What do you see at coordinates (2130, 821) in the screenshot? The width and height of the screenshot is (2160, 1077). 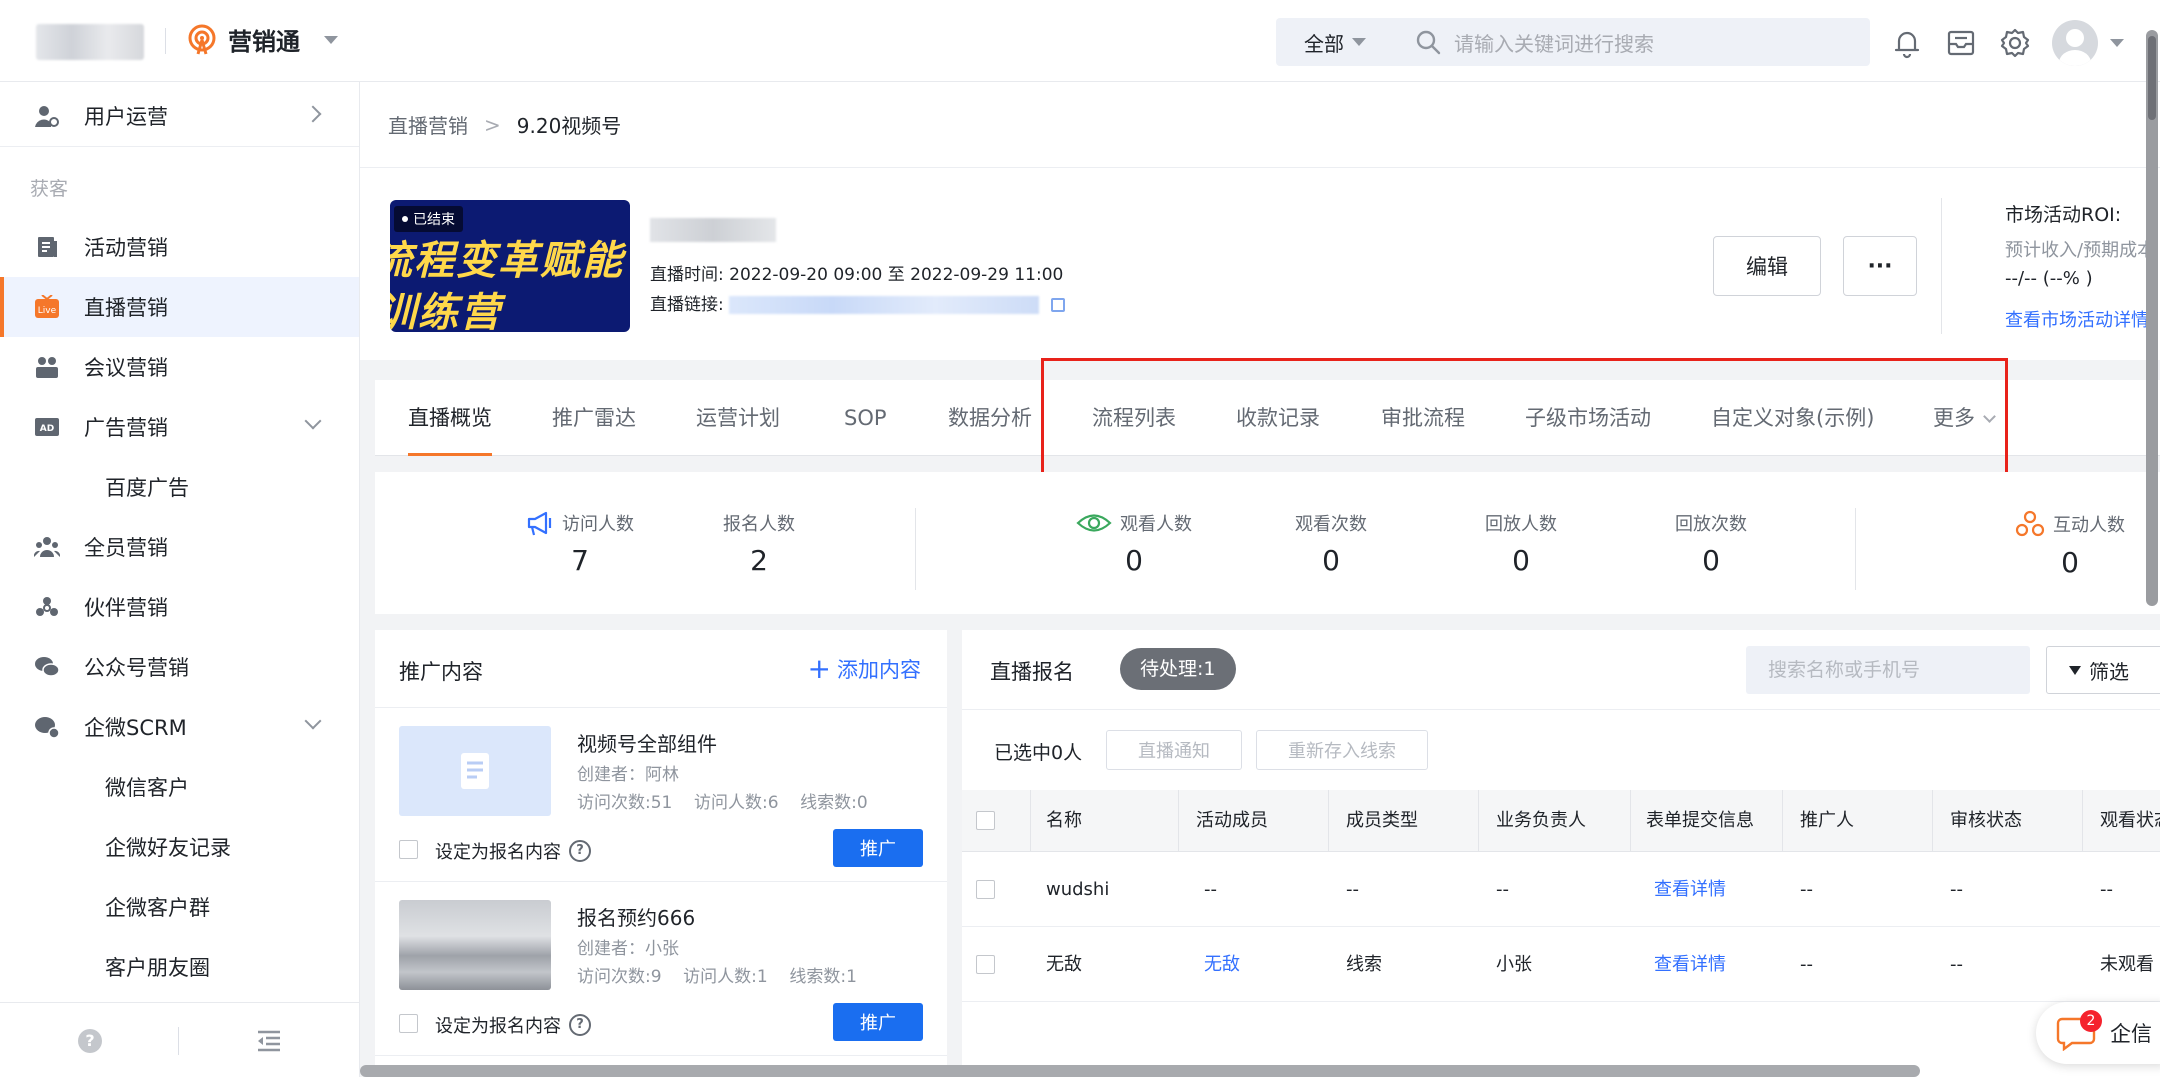 I see `column-header: 观看状态` at bounding box center [2130, 821].